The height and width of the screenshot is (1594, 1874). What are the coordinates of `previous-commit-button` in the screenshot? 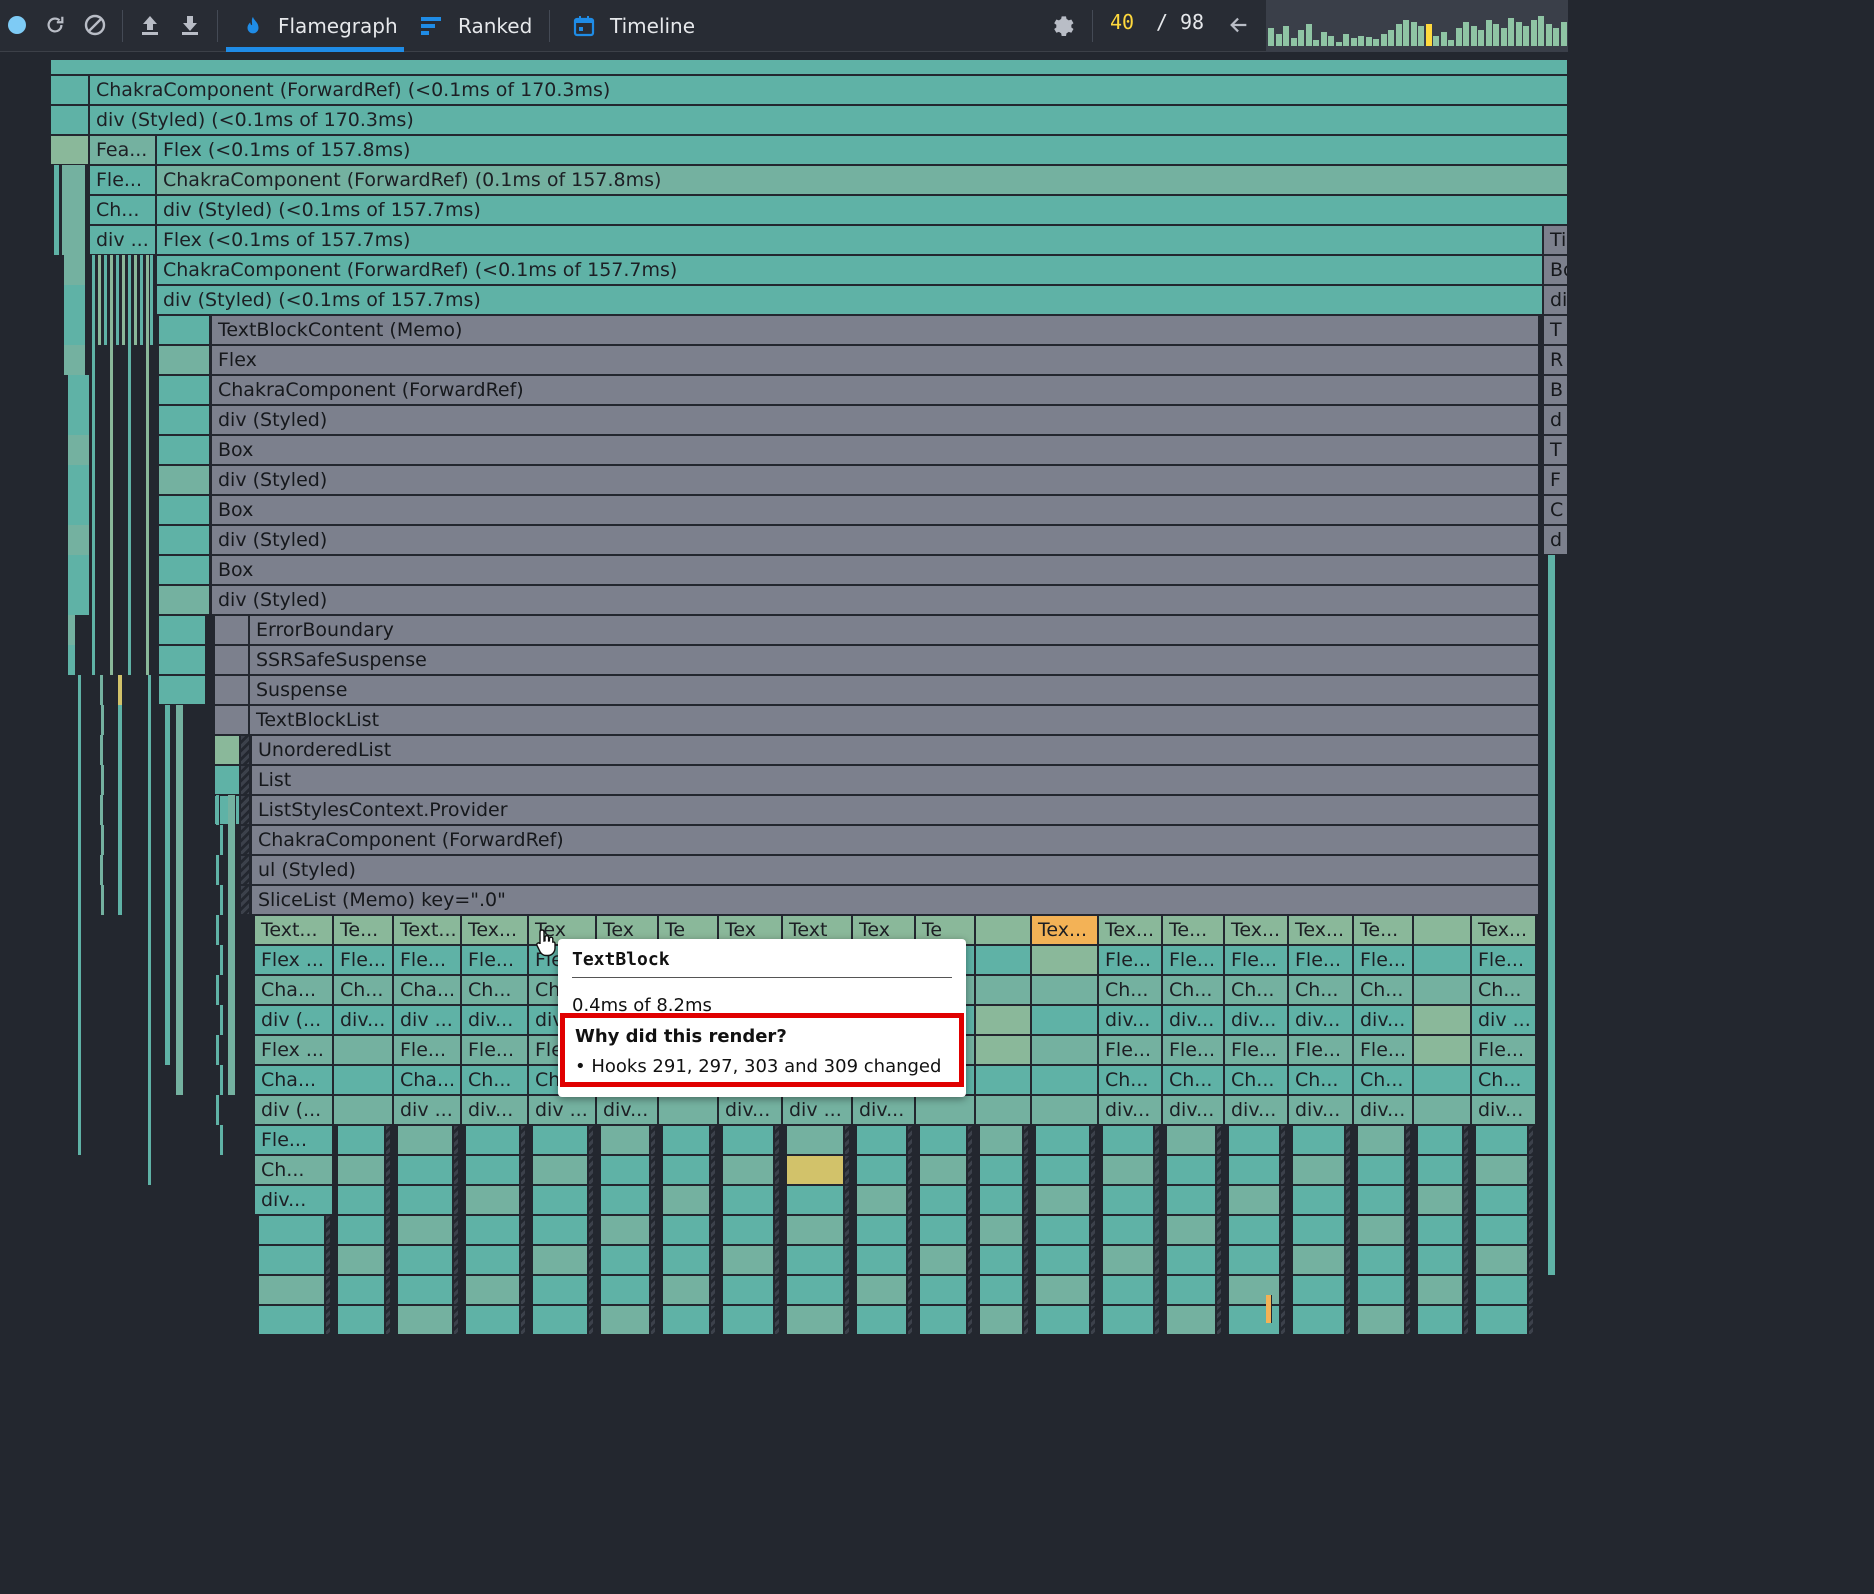 It's located at (1239, 25).